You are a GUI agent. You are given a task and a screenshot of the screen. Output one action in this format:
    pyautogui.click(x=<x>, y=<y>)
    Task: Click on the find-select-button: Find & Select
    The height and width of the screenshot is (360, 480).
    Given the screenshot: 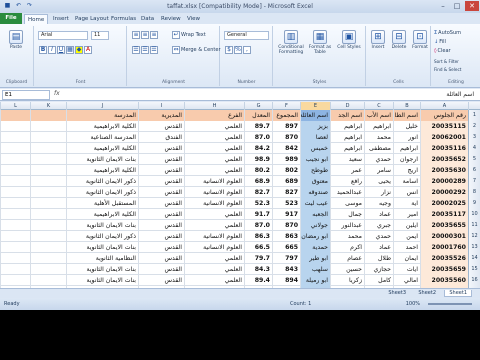 What is the action you would take?
    pyautogui.click(x=447, y=69)
    